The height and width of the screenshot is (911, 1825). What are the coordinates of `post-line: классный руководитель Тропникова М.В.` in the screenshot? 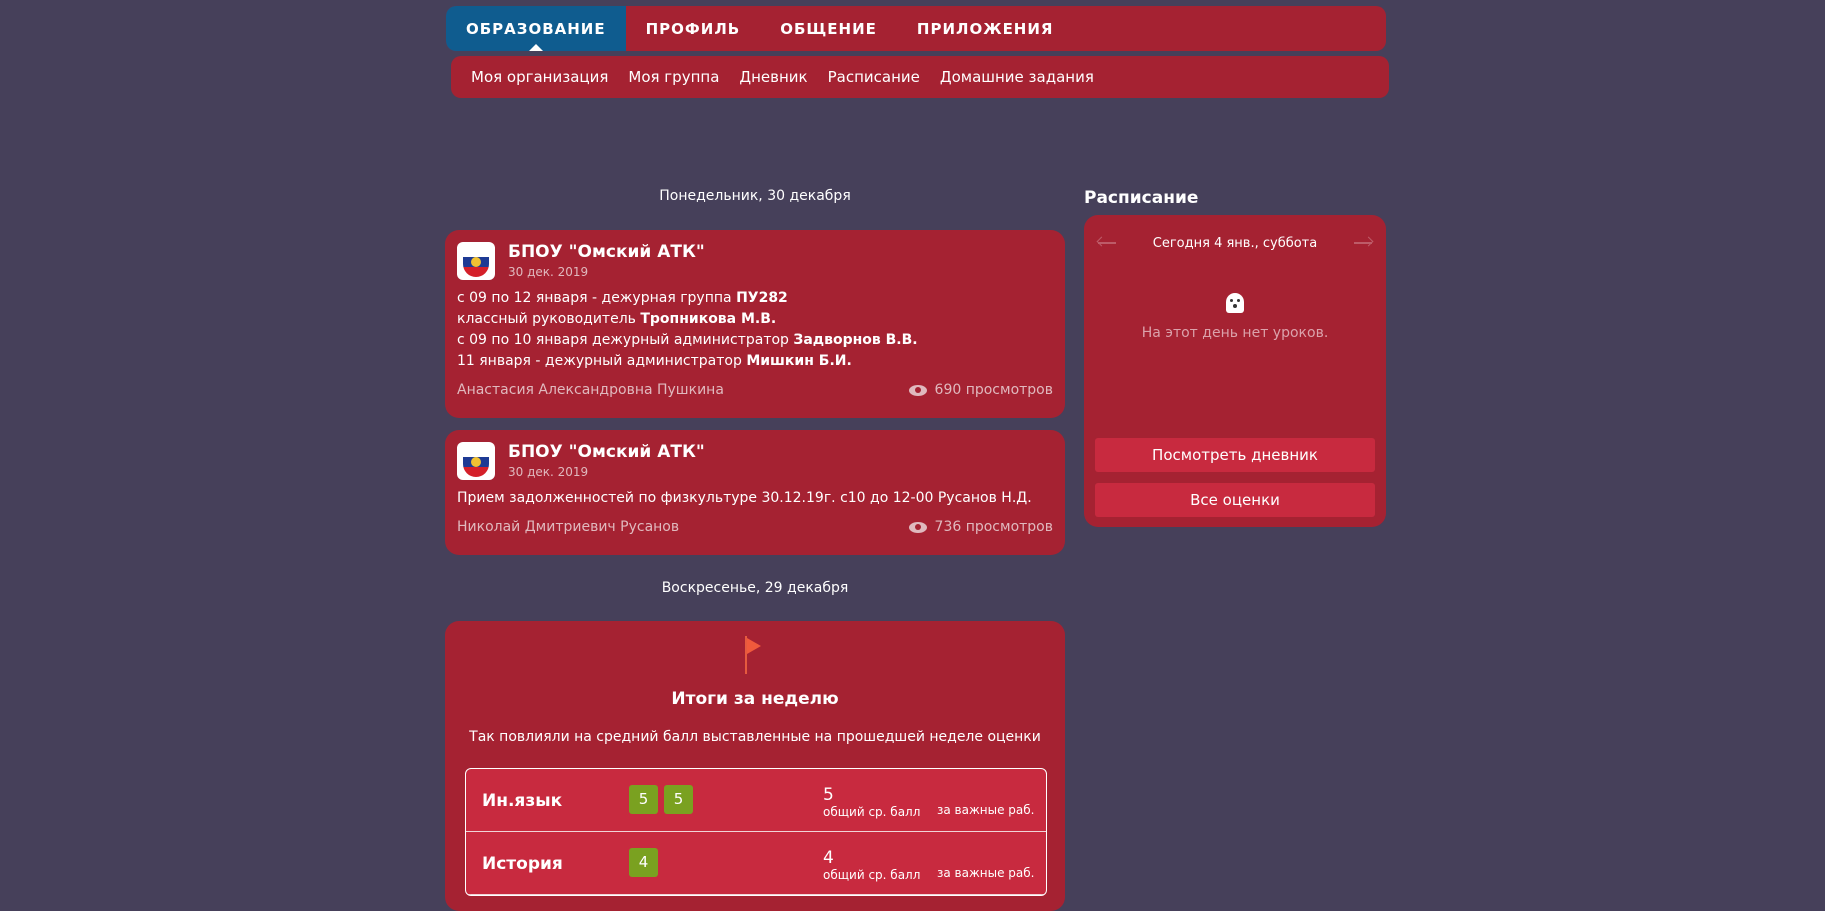 It's located at (755, 319).